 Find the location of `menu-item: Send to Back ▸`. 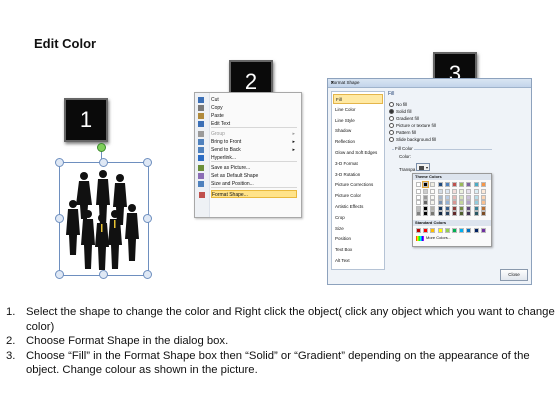

menu-item: Send to Back ▸ is located at coordinates (247, 150).